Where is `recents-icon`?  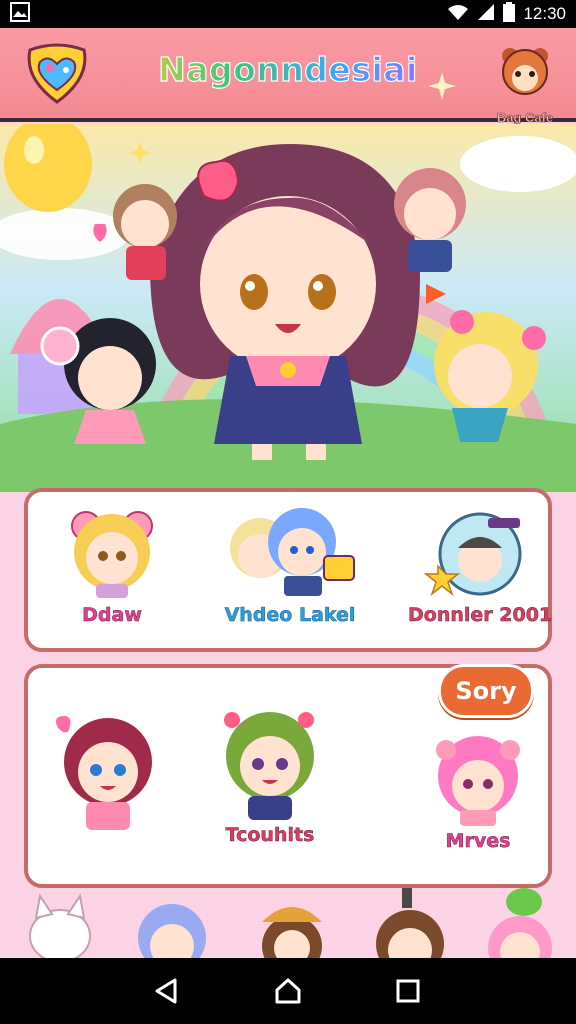 recents-icon is located at coordinates (408, 991).